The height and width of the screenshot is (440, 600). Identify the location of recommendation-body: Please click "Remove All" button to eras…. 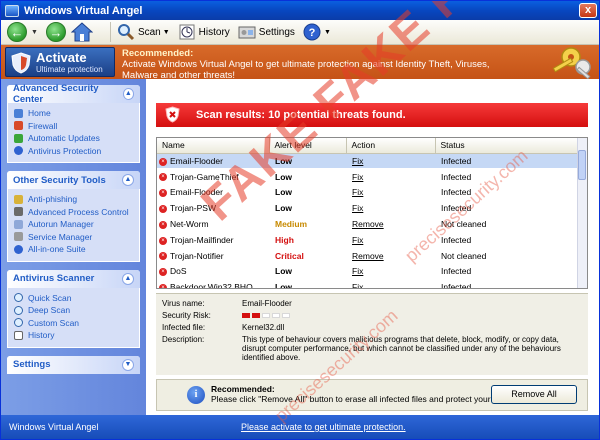
(358, 399).